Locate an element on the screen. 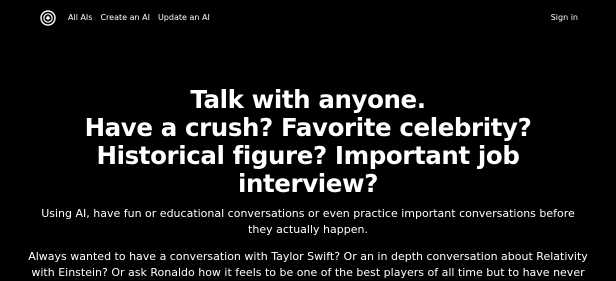 The height and width of the screenshot is (281, 616). nav-link-all-ais: All AIs is located at coordinates (80, 18).